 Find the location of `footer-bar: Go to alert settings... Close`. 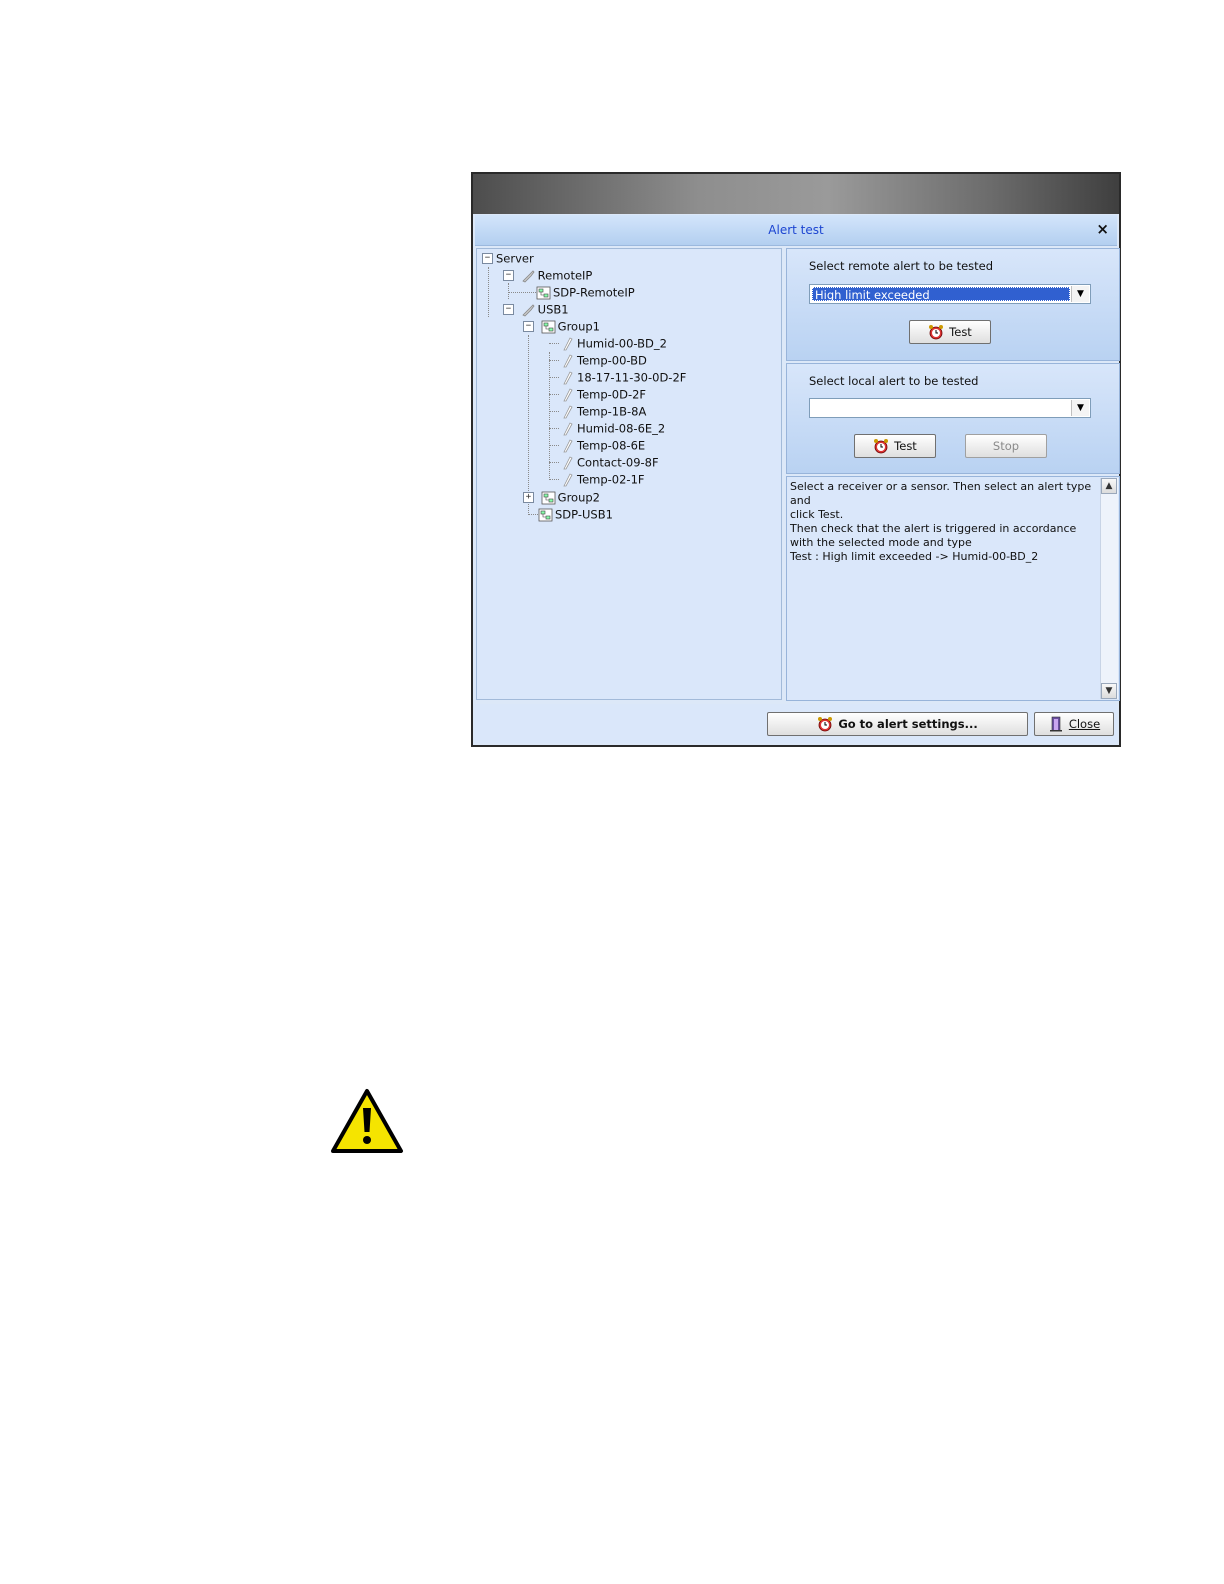

footer-bar: Go to alert settings... Close is located at coordinates (796, 723).